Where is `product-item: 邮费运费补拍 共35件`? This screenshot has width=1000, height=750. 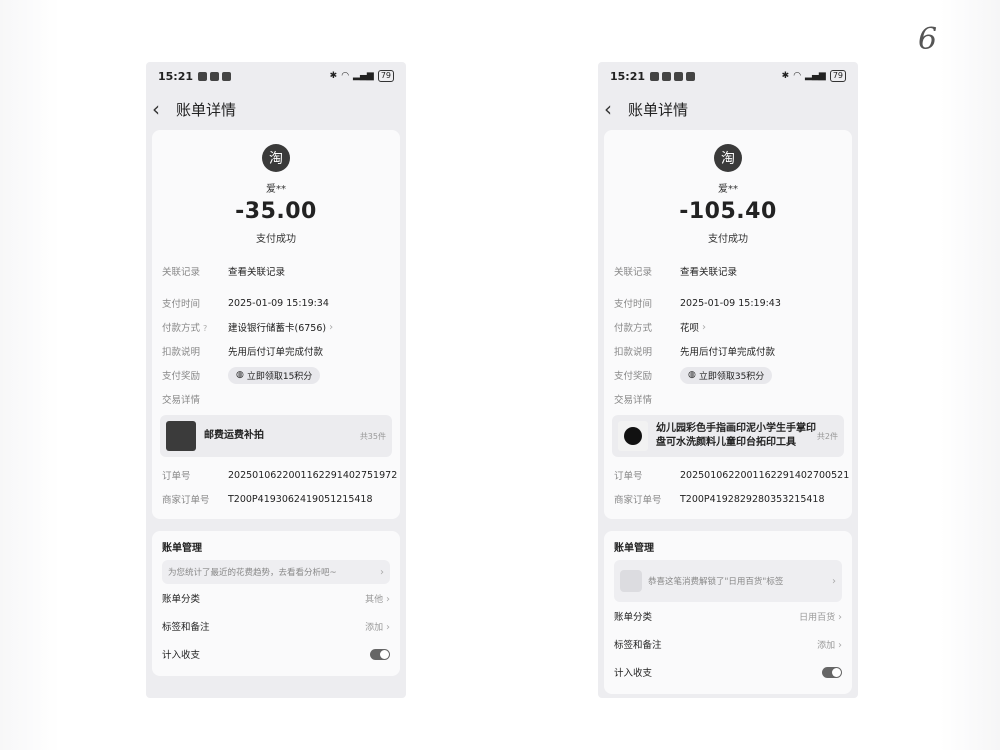 product-item: 邮费运费补拍 共35件 is located at coordinates (276, 436).